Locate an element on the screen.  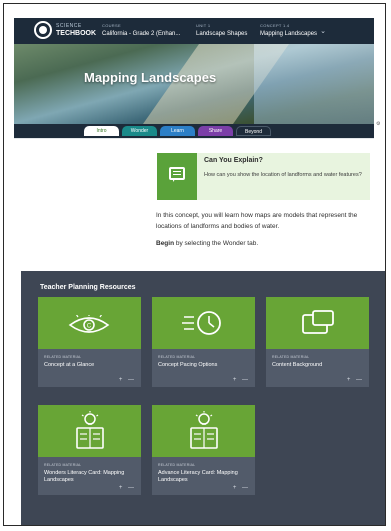
logo-globe-icon is located at coordinates (43, 30).